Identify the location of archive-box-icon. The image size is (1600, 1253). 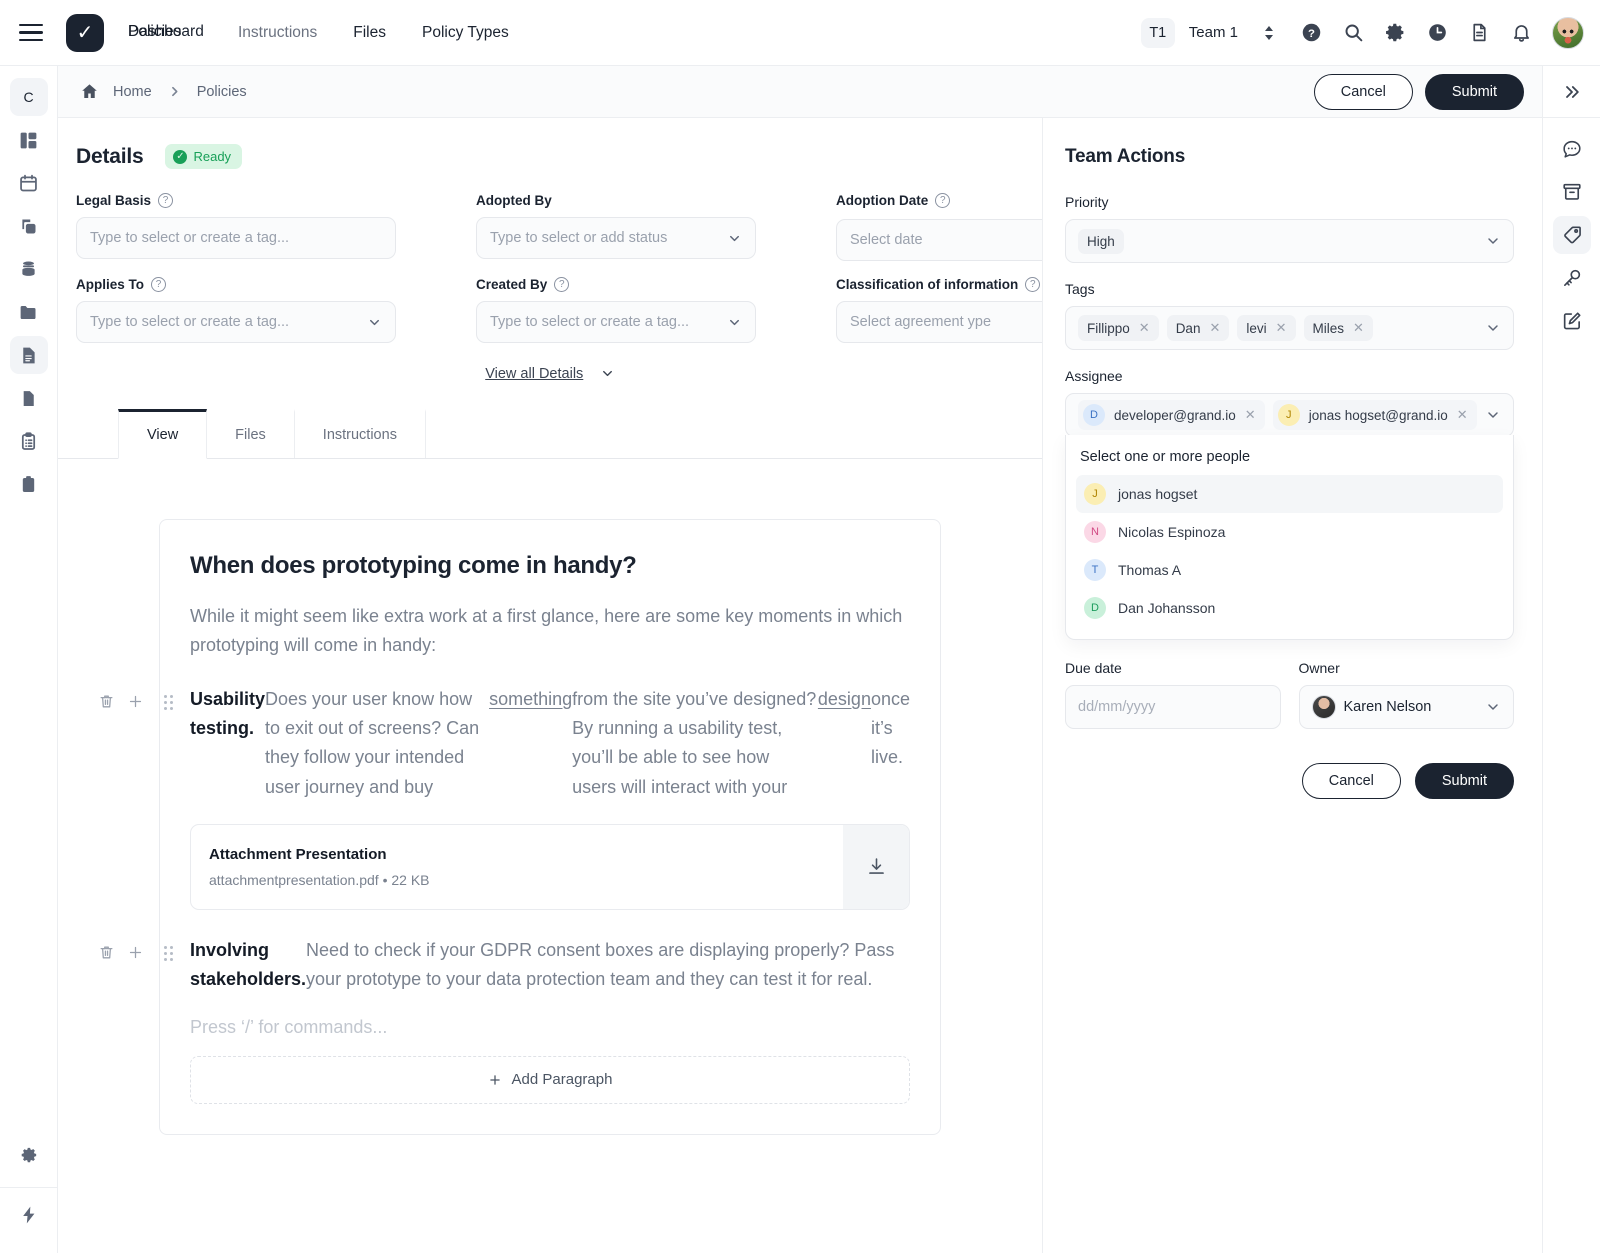
(1572, 192).